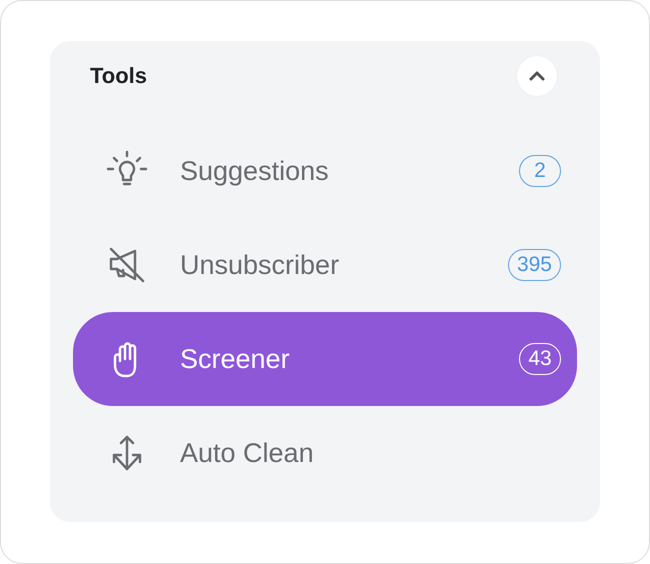  Describe the element at coordinates (260, 265) in the screenshot. I see `item-label: Unsubscriber` at that location.